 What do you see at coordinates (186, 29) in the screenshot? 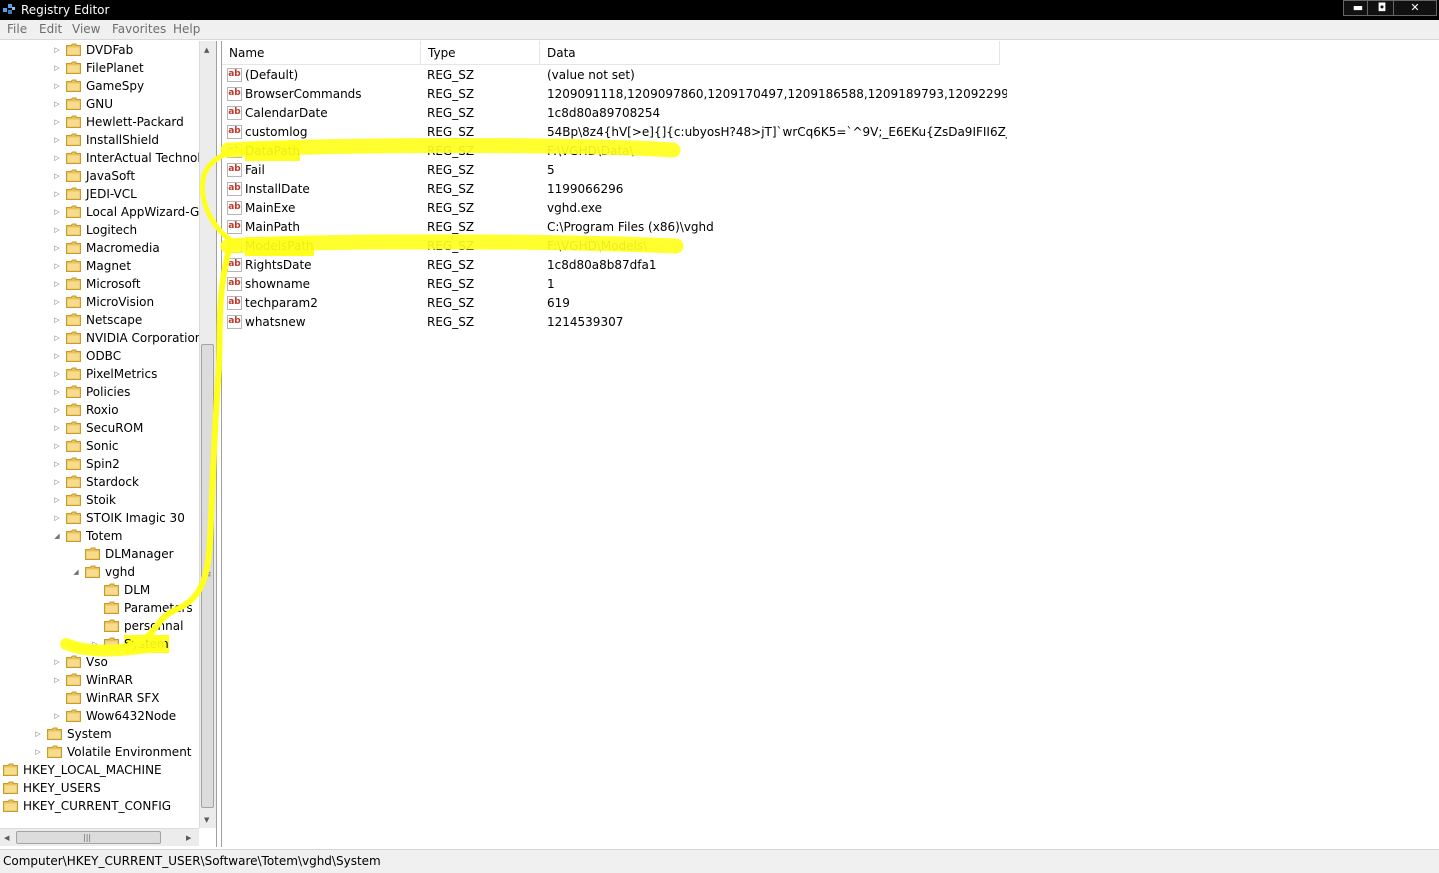
I see `menu-help: Help` at bounding box center [186, 29].